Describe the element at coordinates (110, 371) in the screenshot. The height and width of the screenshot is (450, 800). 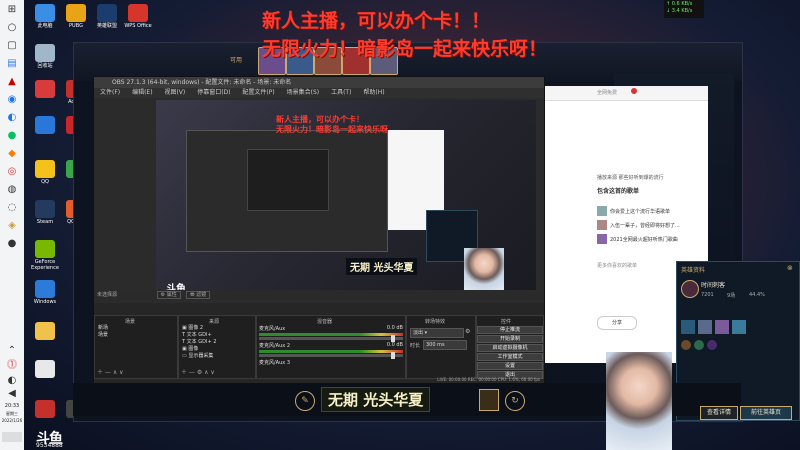
I see `scene-add-icon: ＋ — ∧ ∨` at that location.